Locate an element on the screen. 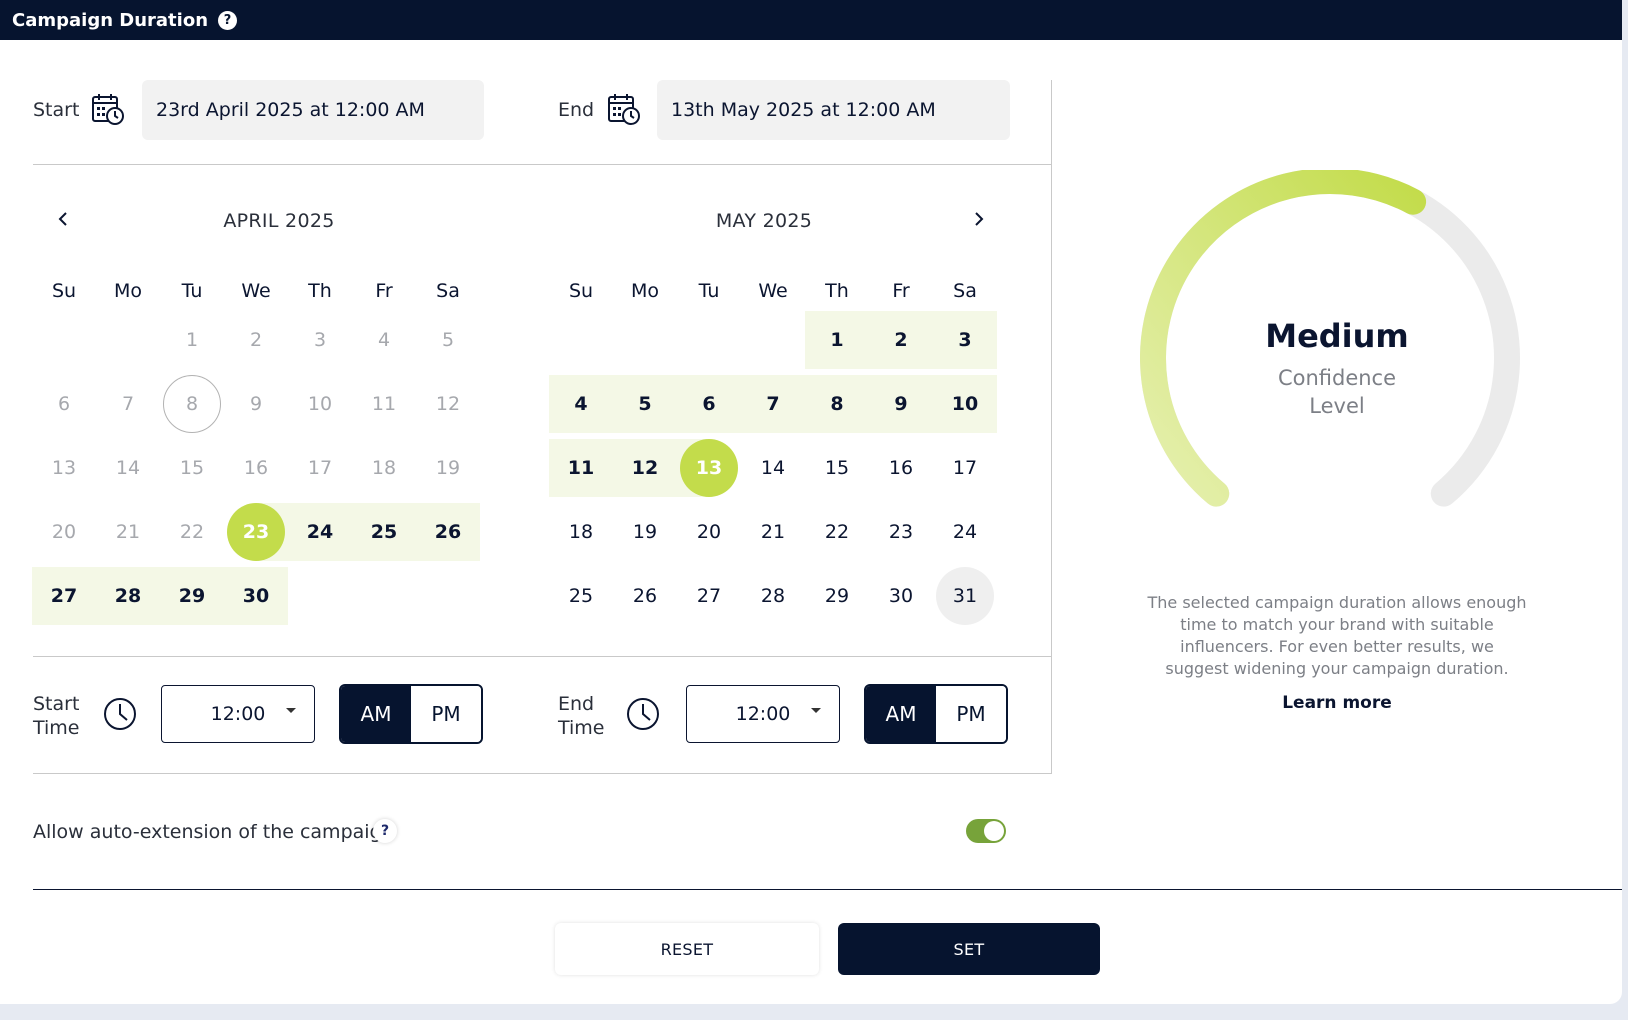 Image resolution: width=1628 pixels, height=1020 pixels. end-pm-button: PM is located at coordinates (971, 714).